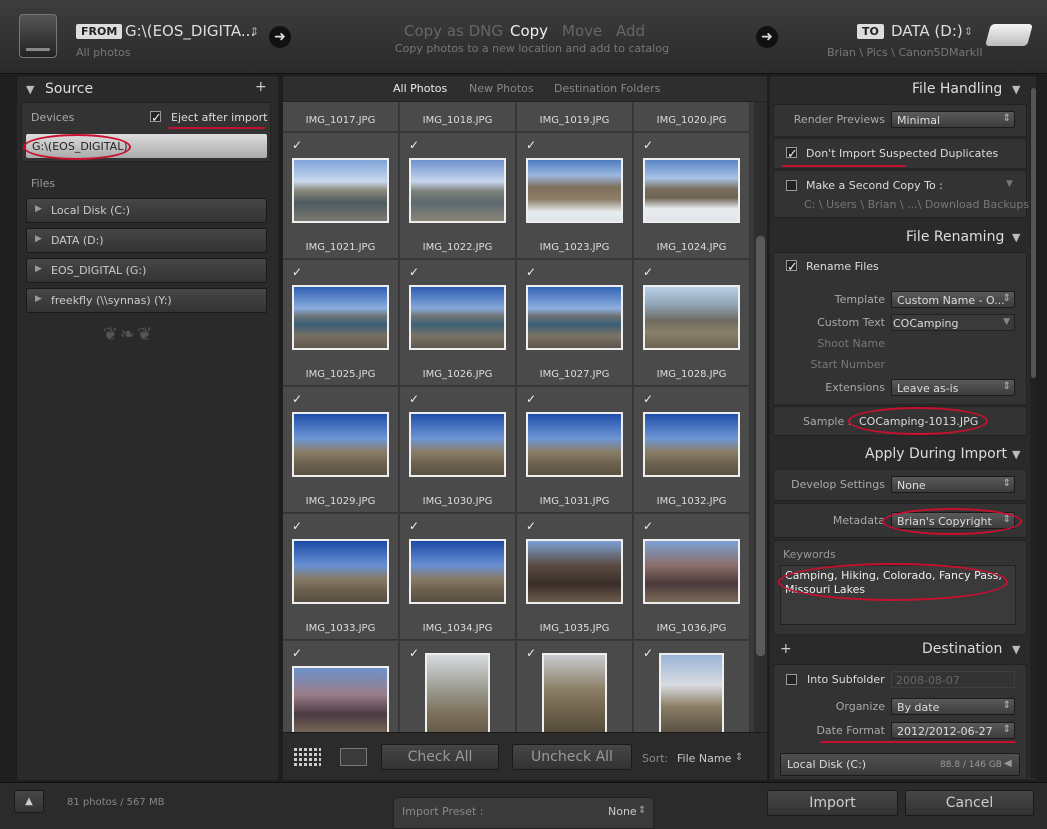 The image size is (1047, 829). Describe the element at coordinates (953, 520) in the screenshot. I see `metadata-select: Brian's Copyright` at that location.